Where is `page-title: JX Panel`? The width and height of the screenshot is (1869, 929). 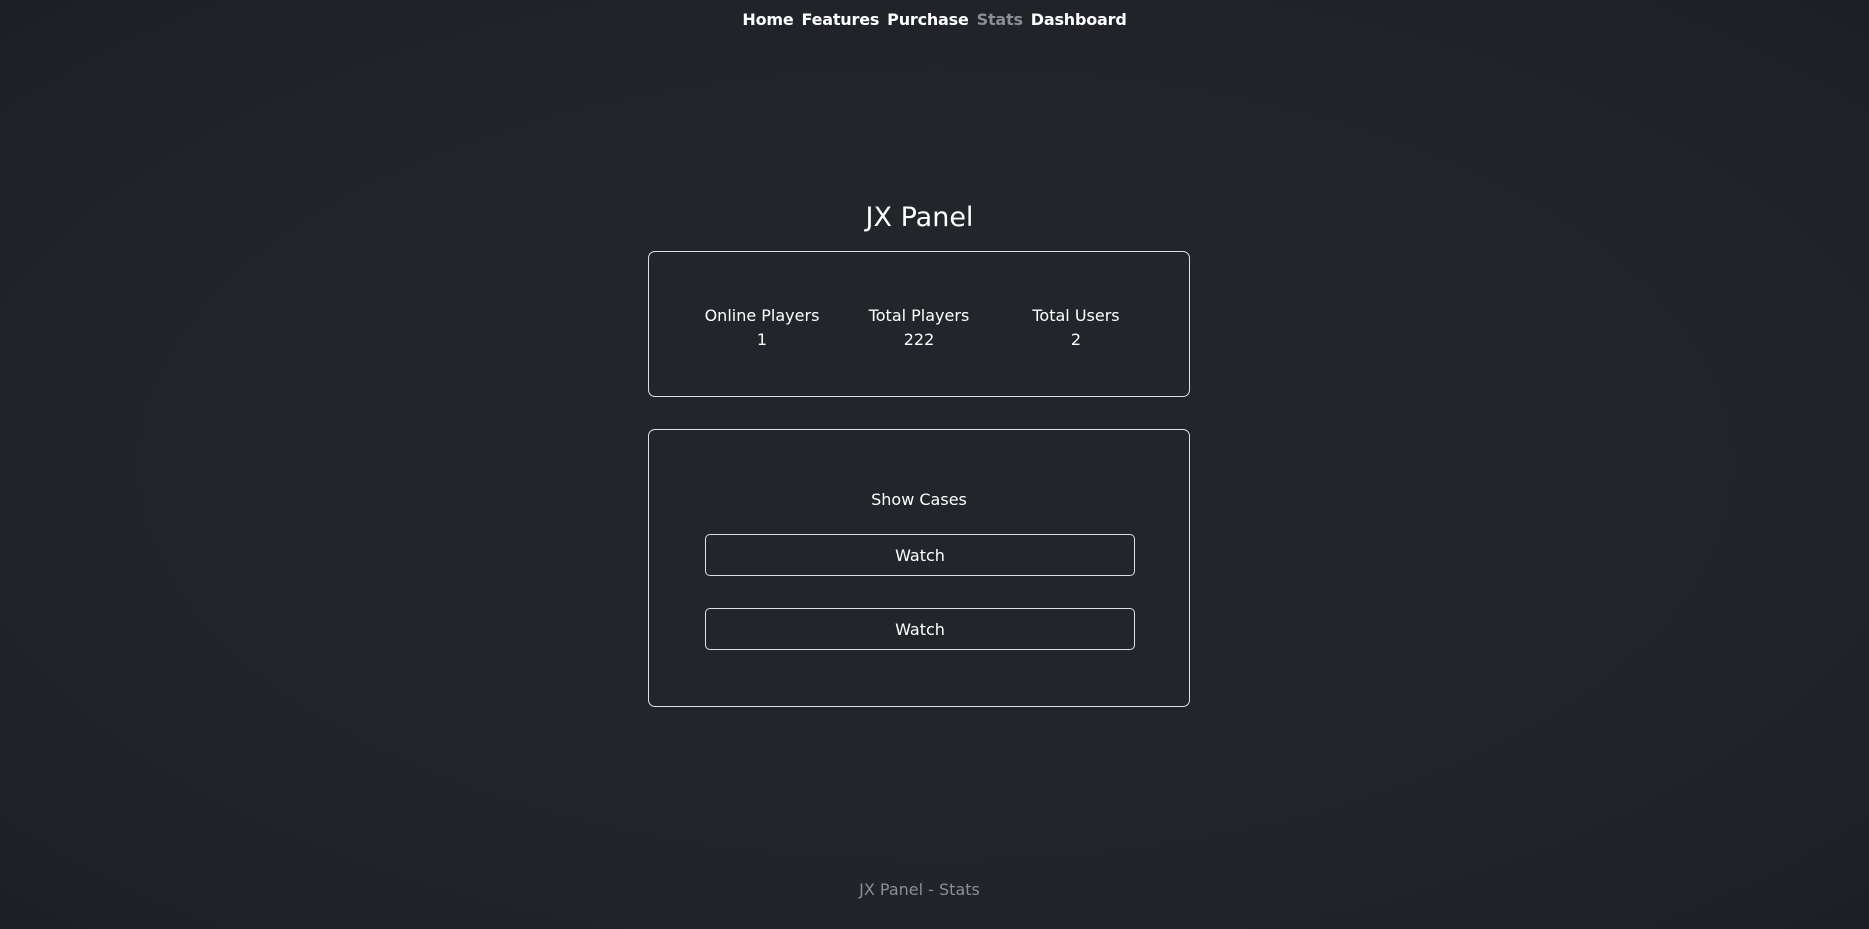 page-title: JX Panel is located at coordinates (919, 217).